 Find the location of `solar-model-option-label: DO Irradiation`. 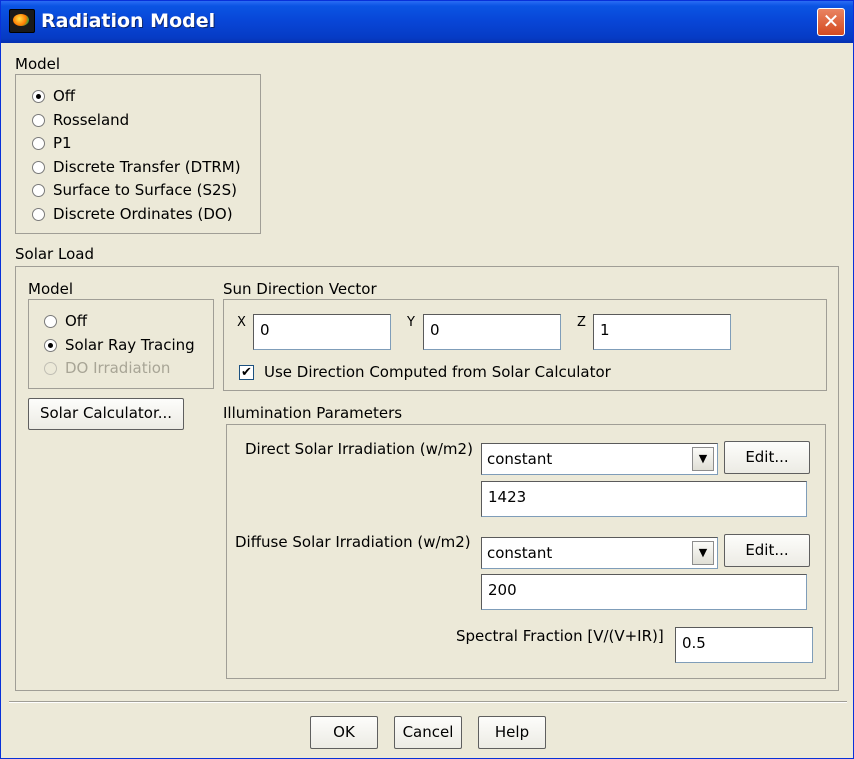

solar-model-option-label: DO Irradiation is located at coordinates (118, 368).